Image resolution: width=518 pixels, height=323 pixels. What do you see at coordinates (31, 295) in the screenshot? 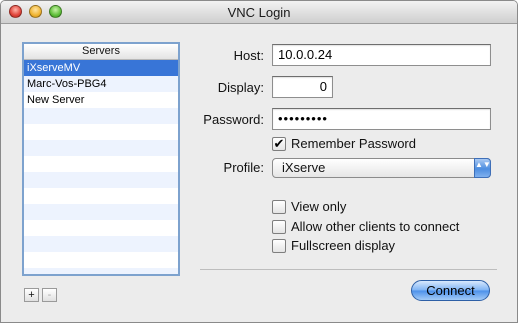
I see `add-server-button: +` at bounding box center [31, 295].